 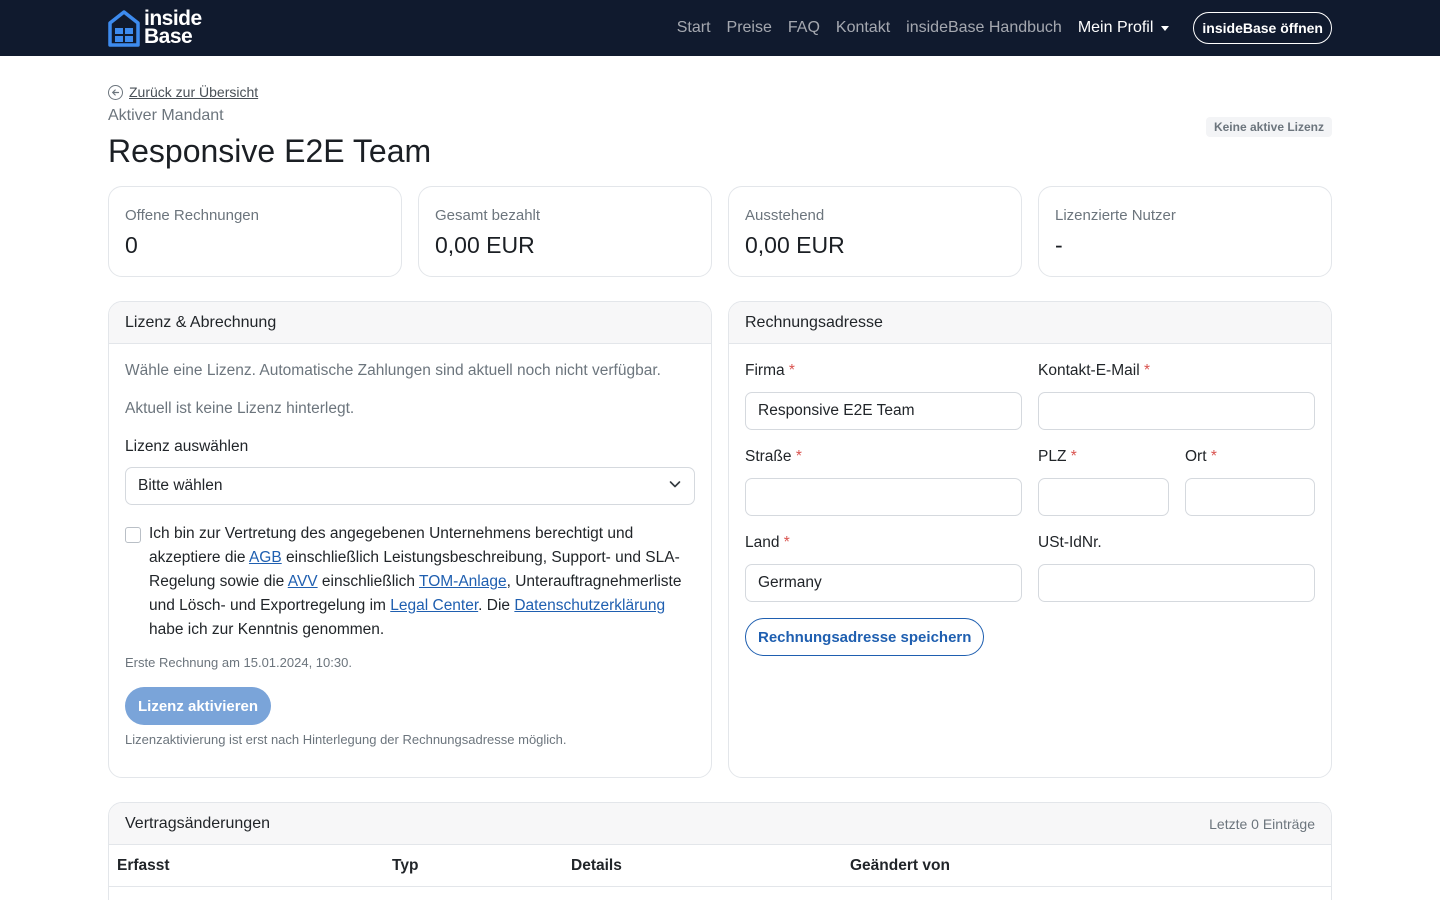 What do you see at coordinates (770, 370) in the screenshot?
I see `company-label: Firma *` at bounding box center [770, 370].